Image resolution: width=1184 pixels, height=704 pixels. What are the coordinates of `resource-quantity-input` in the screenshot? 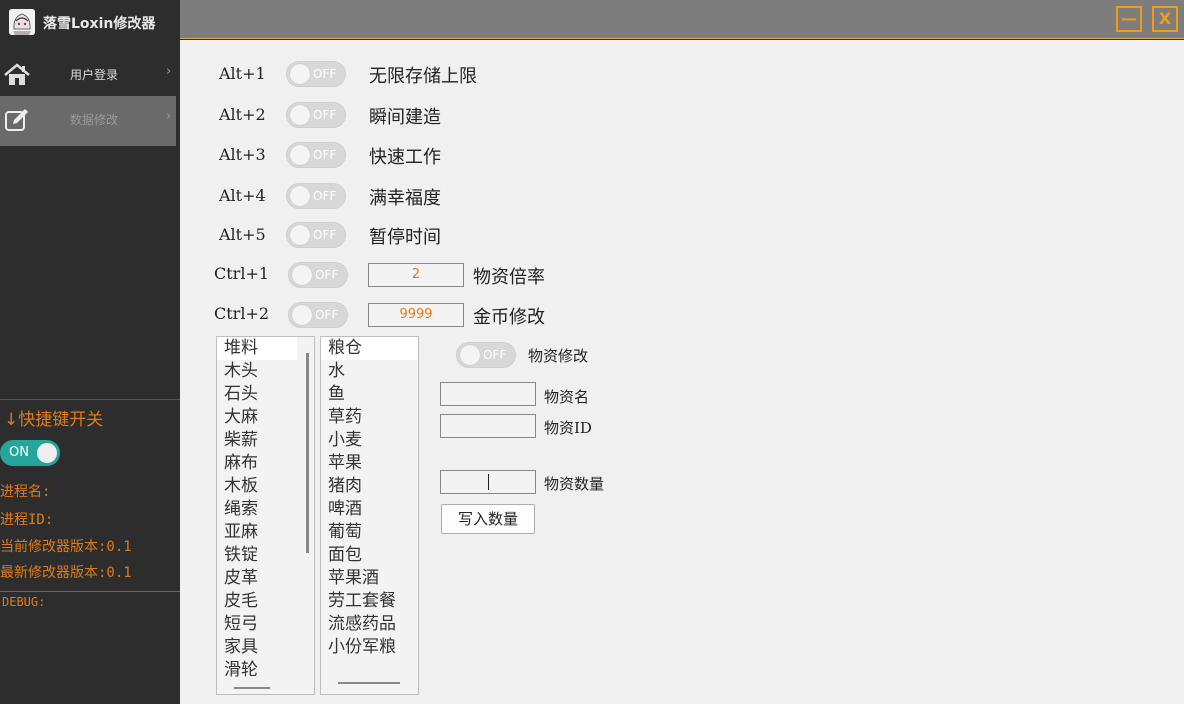 It's located at (488, 482).